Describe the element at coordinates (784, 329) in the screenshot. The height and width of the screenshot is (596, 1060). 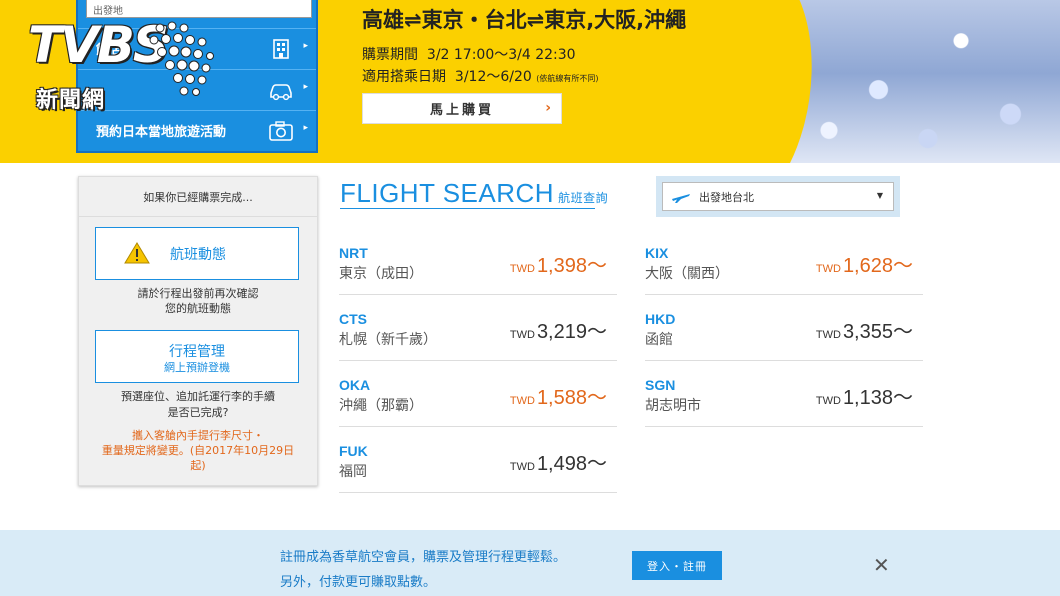
I see `route-row-hkd: HKD 函館 TWD 3,355～` at that location.